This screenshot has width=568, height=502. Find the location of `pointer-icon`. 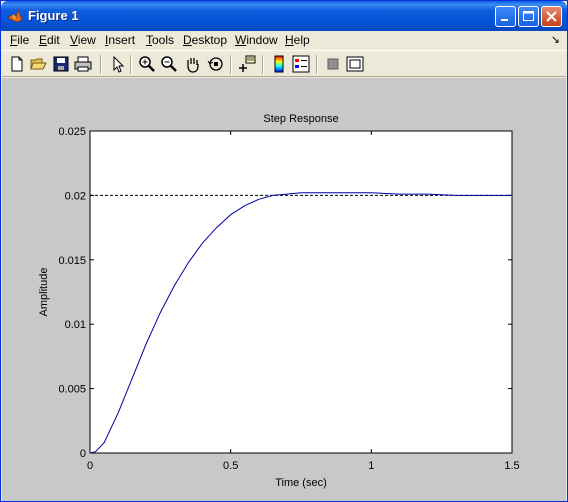

pointer-icon is located at coordinates (117, 64).